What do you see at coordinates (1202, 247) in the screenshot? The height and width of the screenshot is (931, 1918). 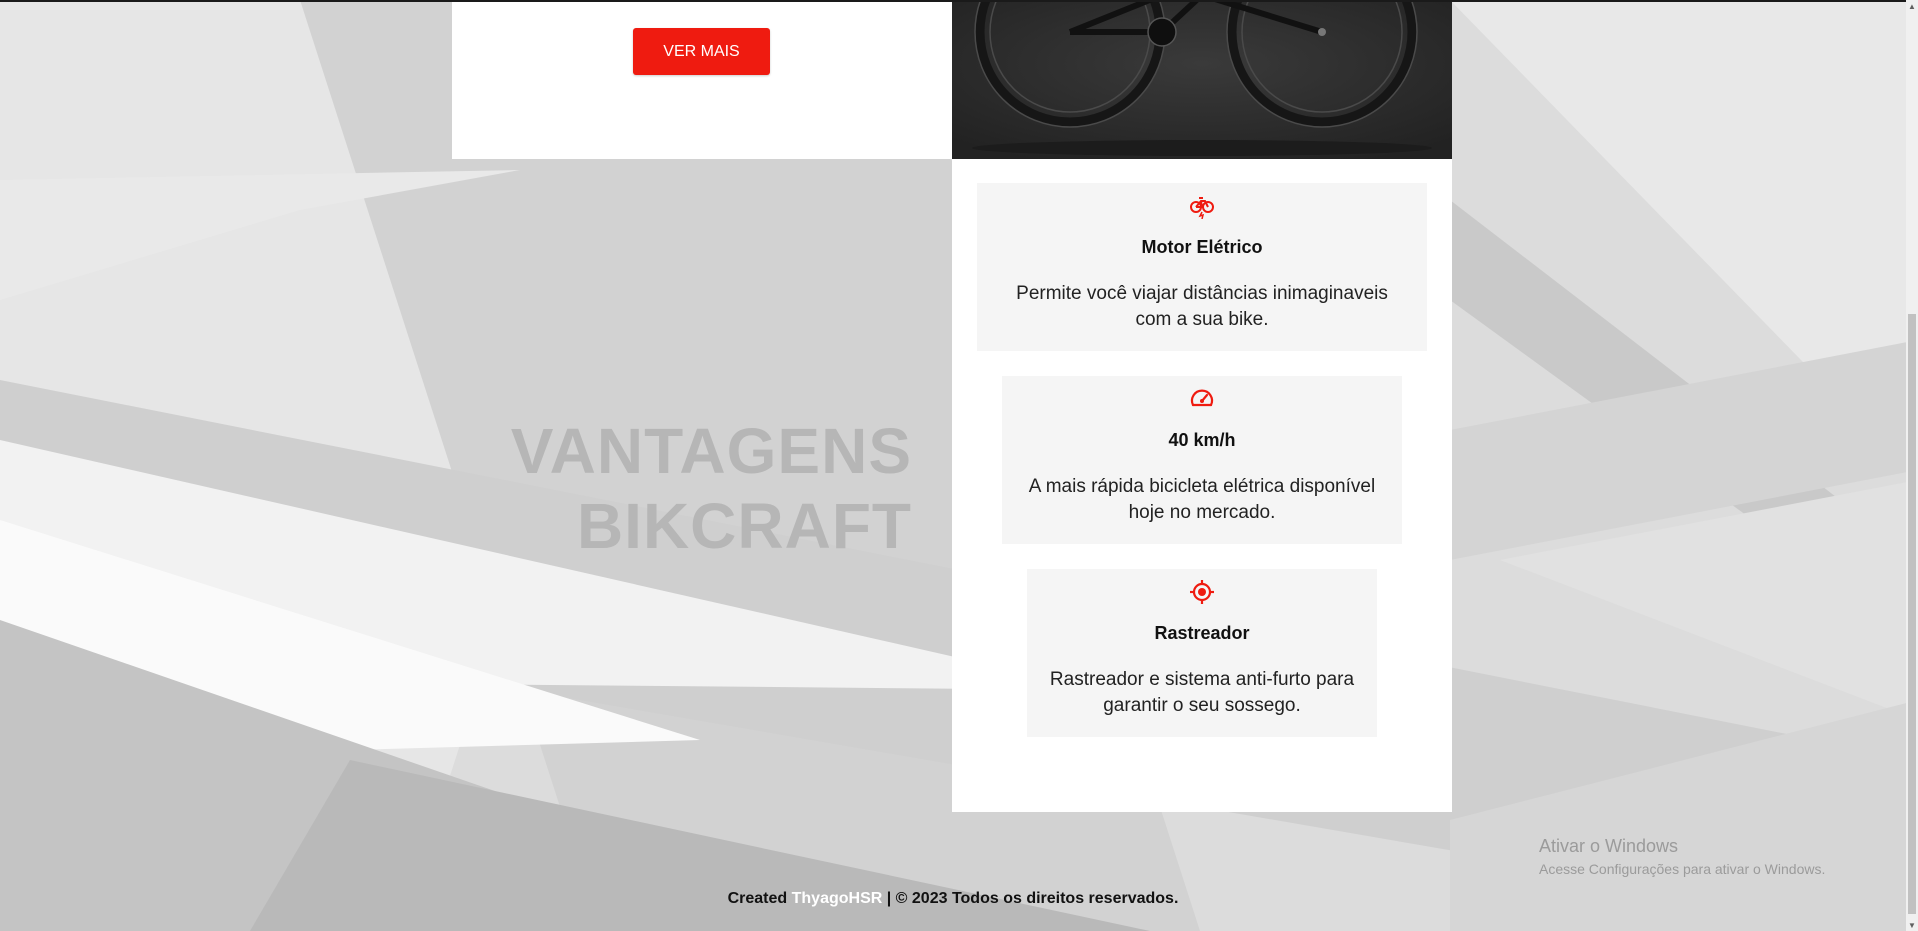 I see `card-title: Motor Elétrico` at bounding box center [1202, 247].